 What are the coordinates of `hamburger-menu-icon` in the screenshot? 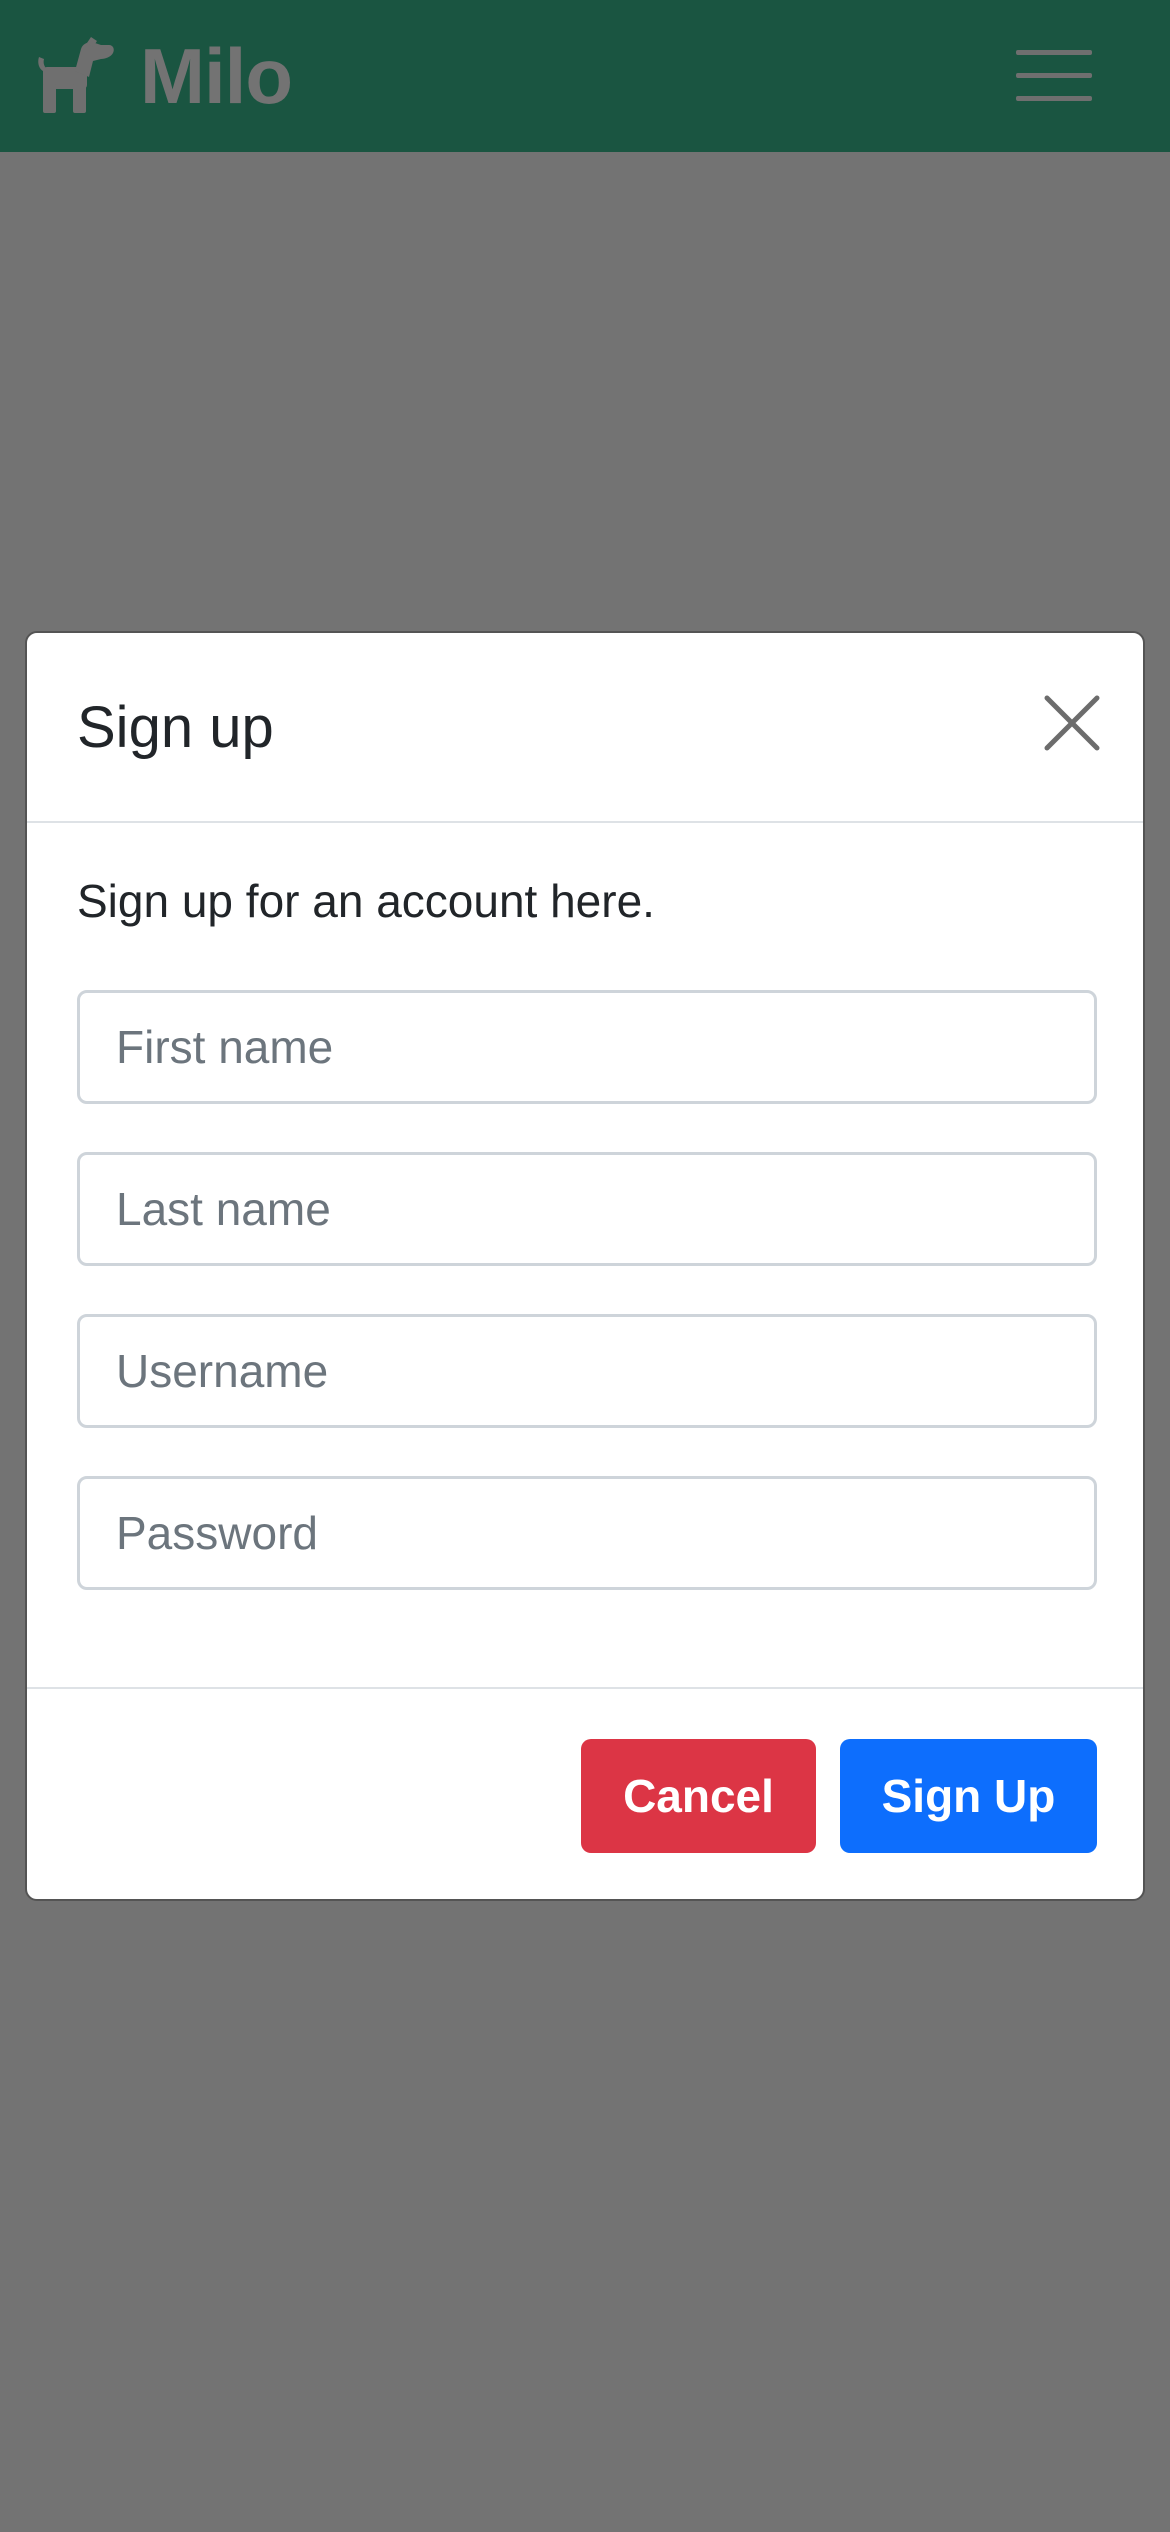 It's located at (1055, 76).